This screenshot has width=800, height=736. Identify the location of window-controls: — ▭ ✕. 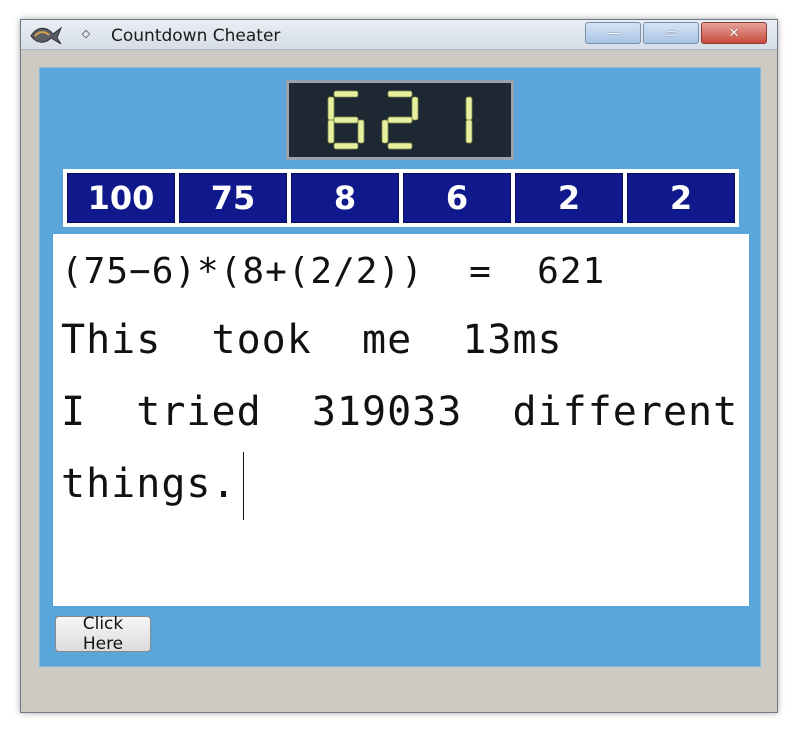
(675, 34).